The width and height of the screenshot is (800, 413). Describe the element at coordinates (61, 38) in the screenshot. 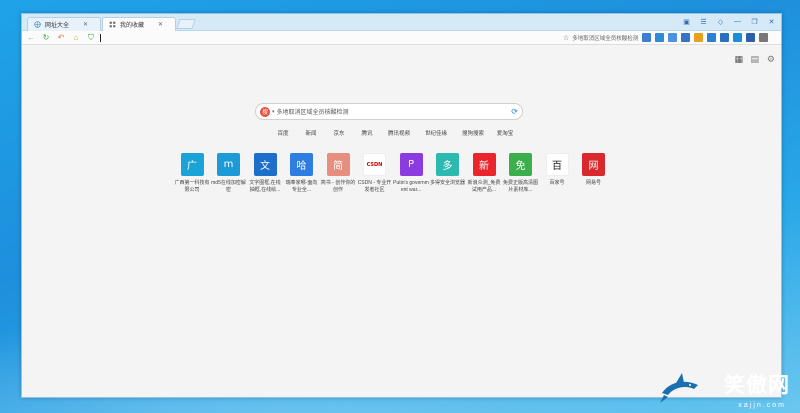

I see `undo-icon: ↶` at that location.